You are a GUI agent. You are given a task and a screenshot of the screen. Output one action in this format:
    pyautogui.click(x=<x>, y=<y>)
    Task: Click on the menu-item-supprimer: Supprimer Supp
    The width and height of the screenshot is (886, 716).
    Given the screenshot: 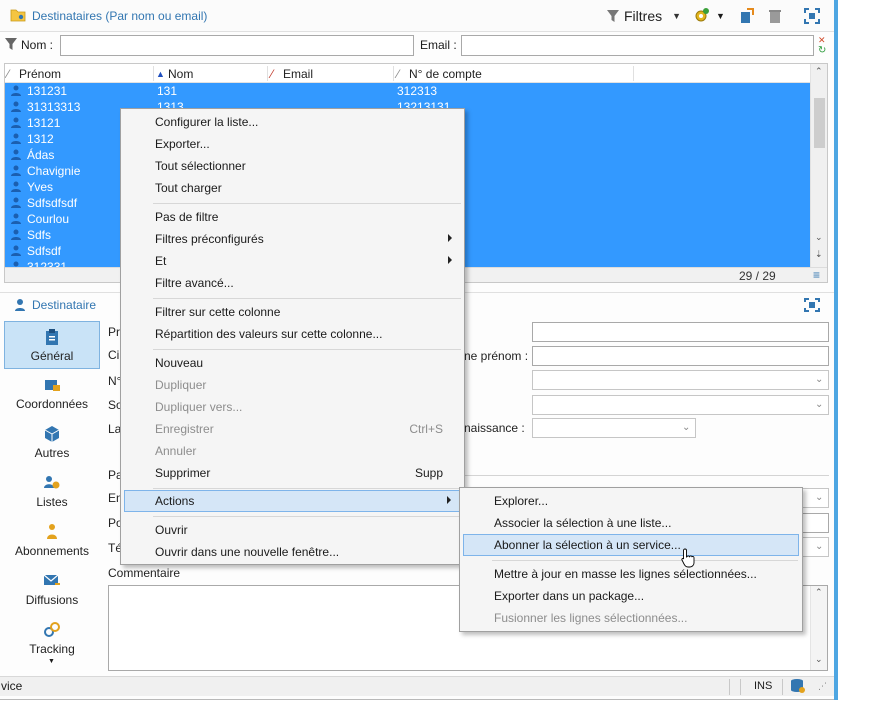 What is the action you would take?
    pyautogui.click(x=292, y=473)
    